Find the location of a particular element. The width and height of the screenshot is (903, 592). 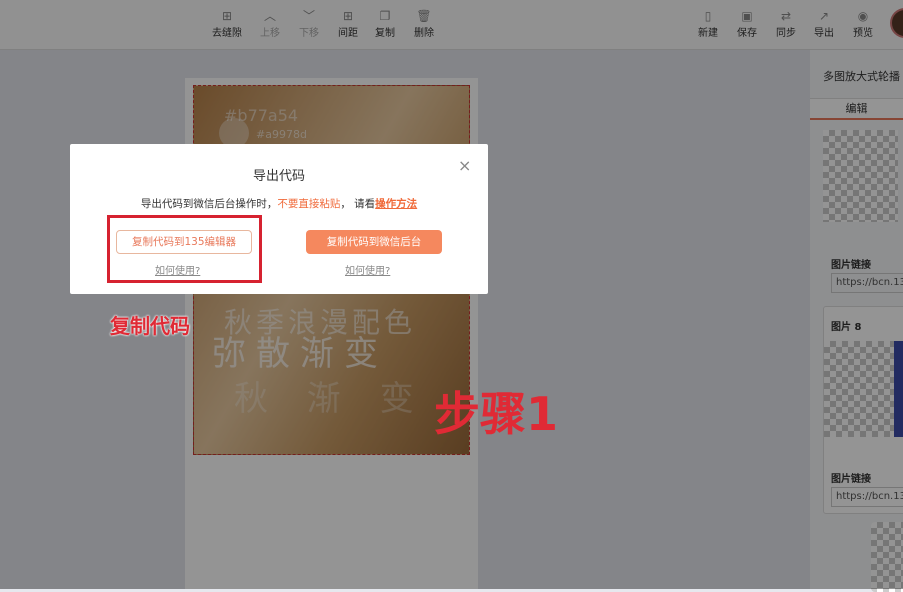

copy-to-wechat-button: 复制代码到微信后台 is located at coordinates (374, 242).